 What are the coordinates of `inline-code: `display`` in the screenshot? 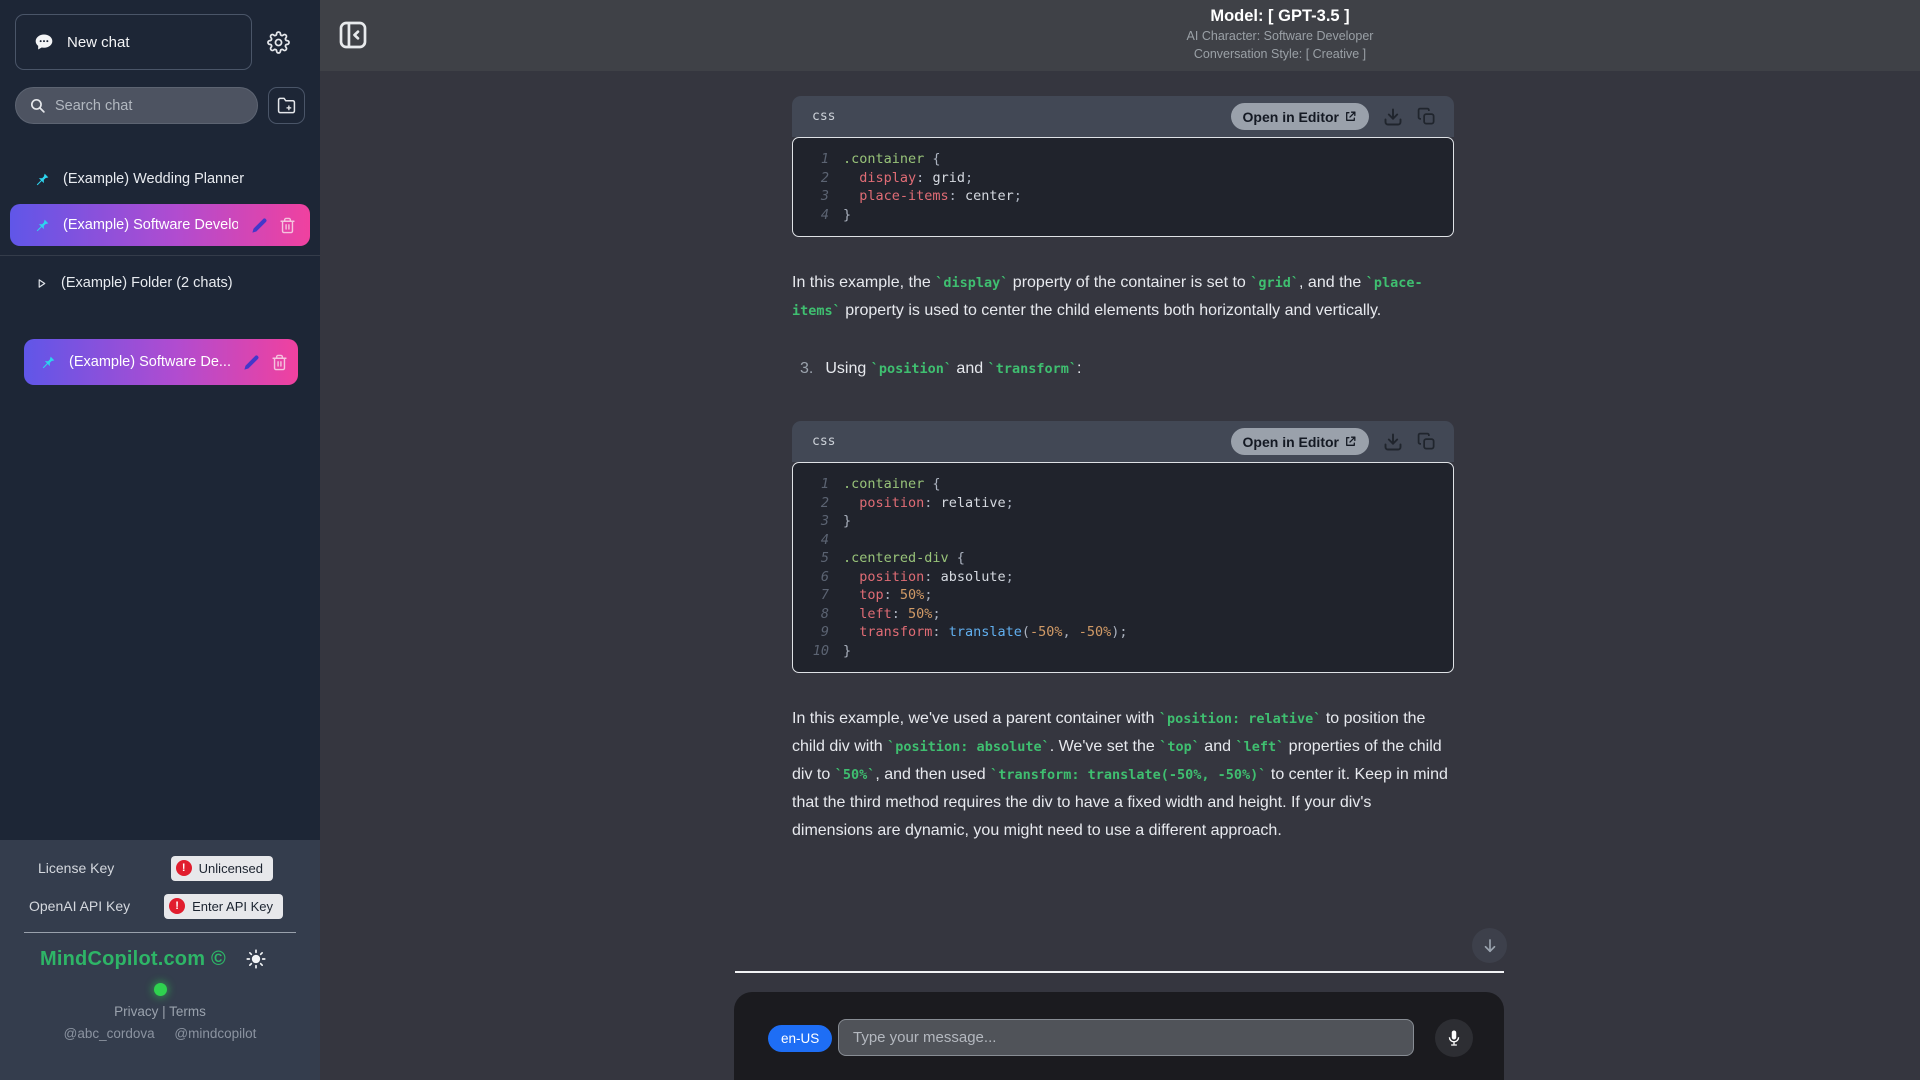 It's located at (972, 283).